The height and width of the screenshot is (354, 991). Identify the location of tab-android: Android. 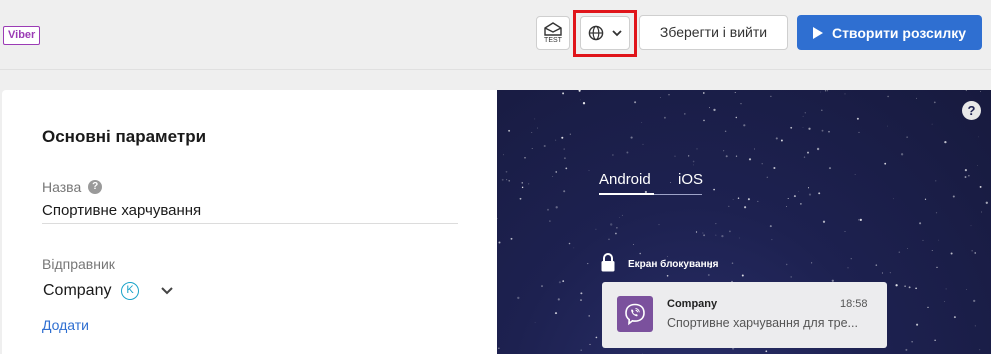
(625, 179).